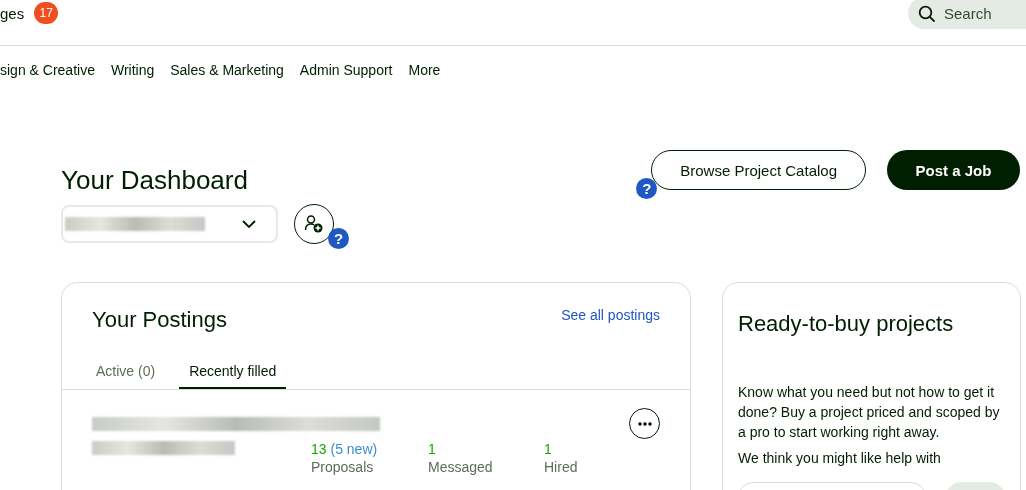  I want to click on category-link: sign & Creative, so click(47, 77).